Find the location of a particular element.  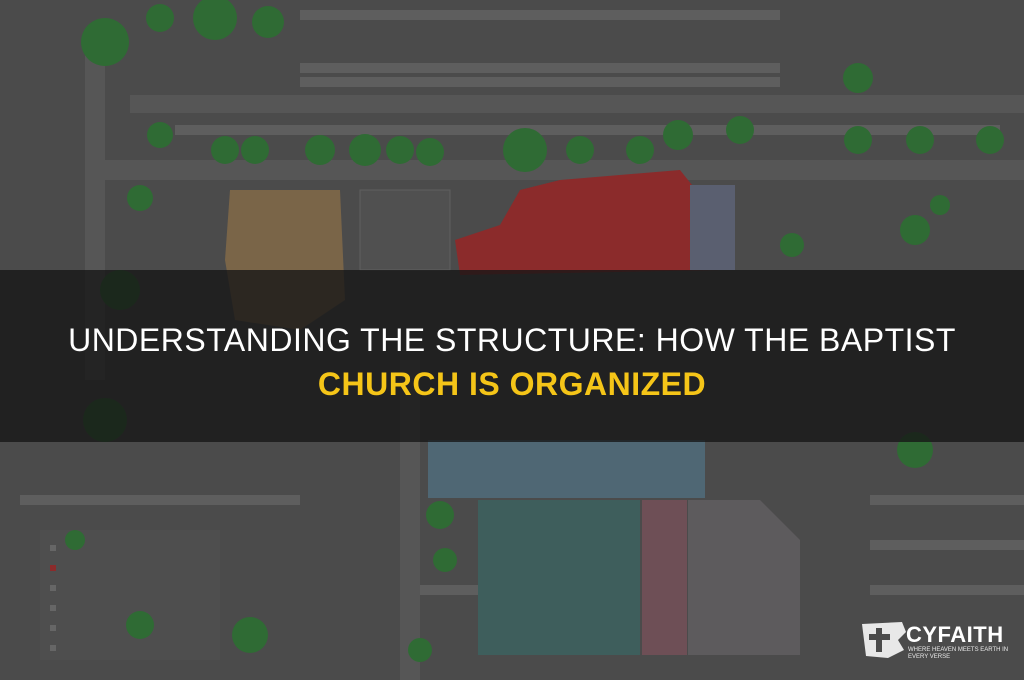

center-building is located at coordinates (405, 230).